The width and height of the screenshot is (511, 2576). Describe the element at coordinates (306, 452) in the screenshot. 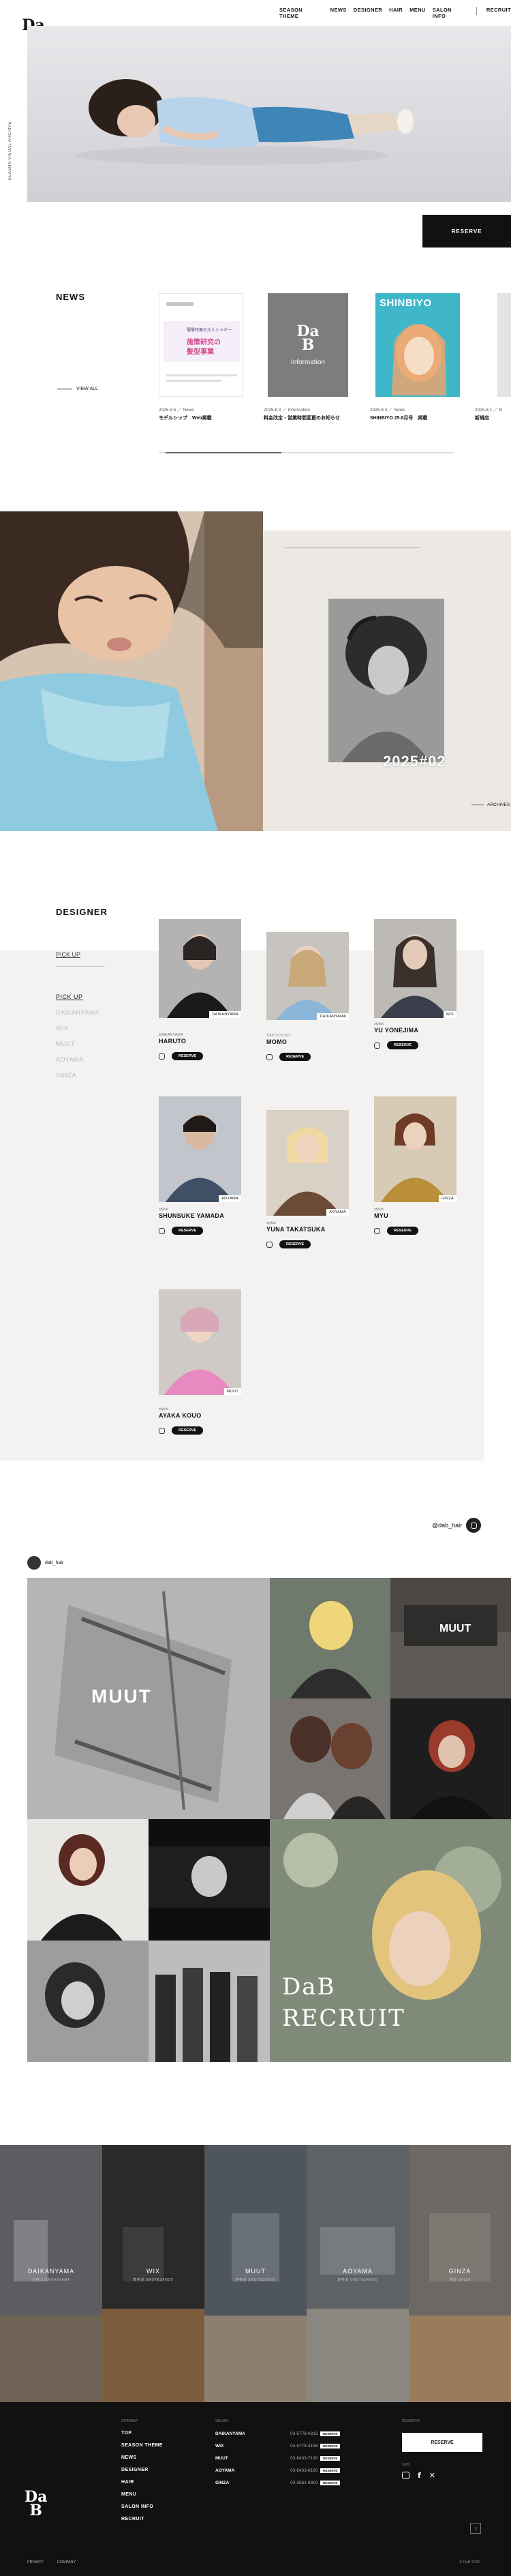

I see `news-scrollbar` at that location.